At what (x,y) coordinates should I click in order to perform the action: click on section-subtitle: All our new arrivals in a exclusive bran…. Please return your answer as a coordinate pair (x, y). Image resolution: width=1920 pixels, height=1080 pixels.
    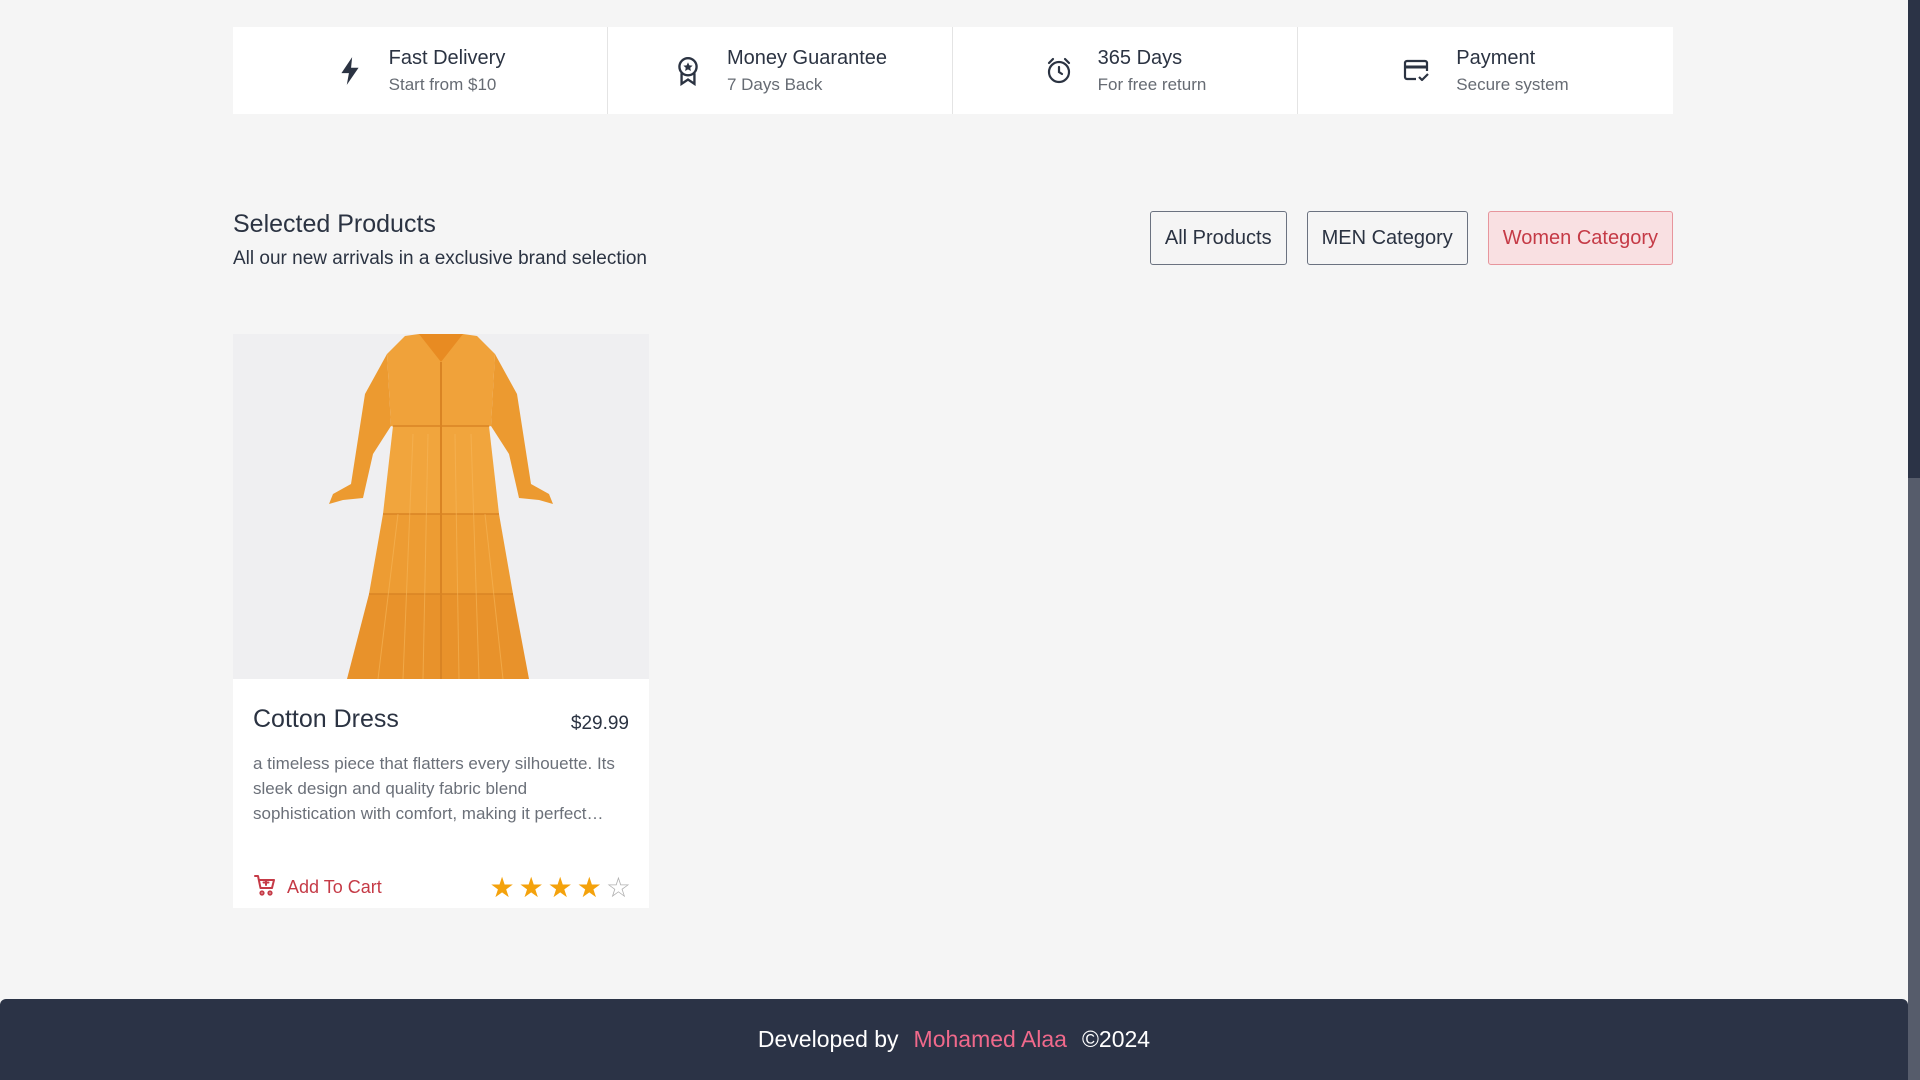
    Looking at the image, I should click on (440, 258).